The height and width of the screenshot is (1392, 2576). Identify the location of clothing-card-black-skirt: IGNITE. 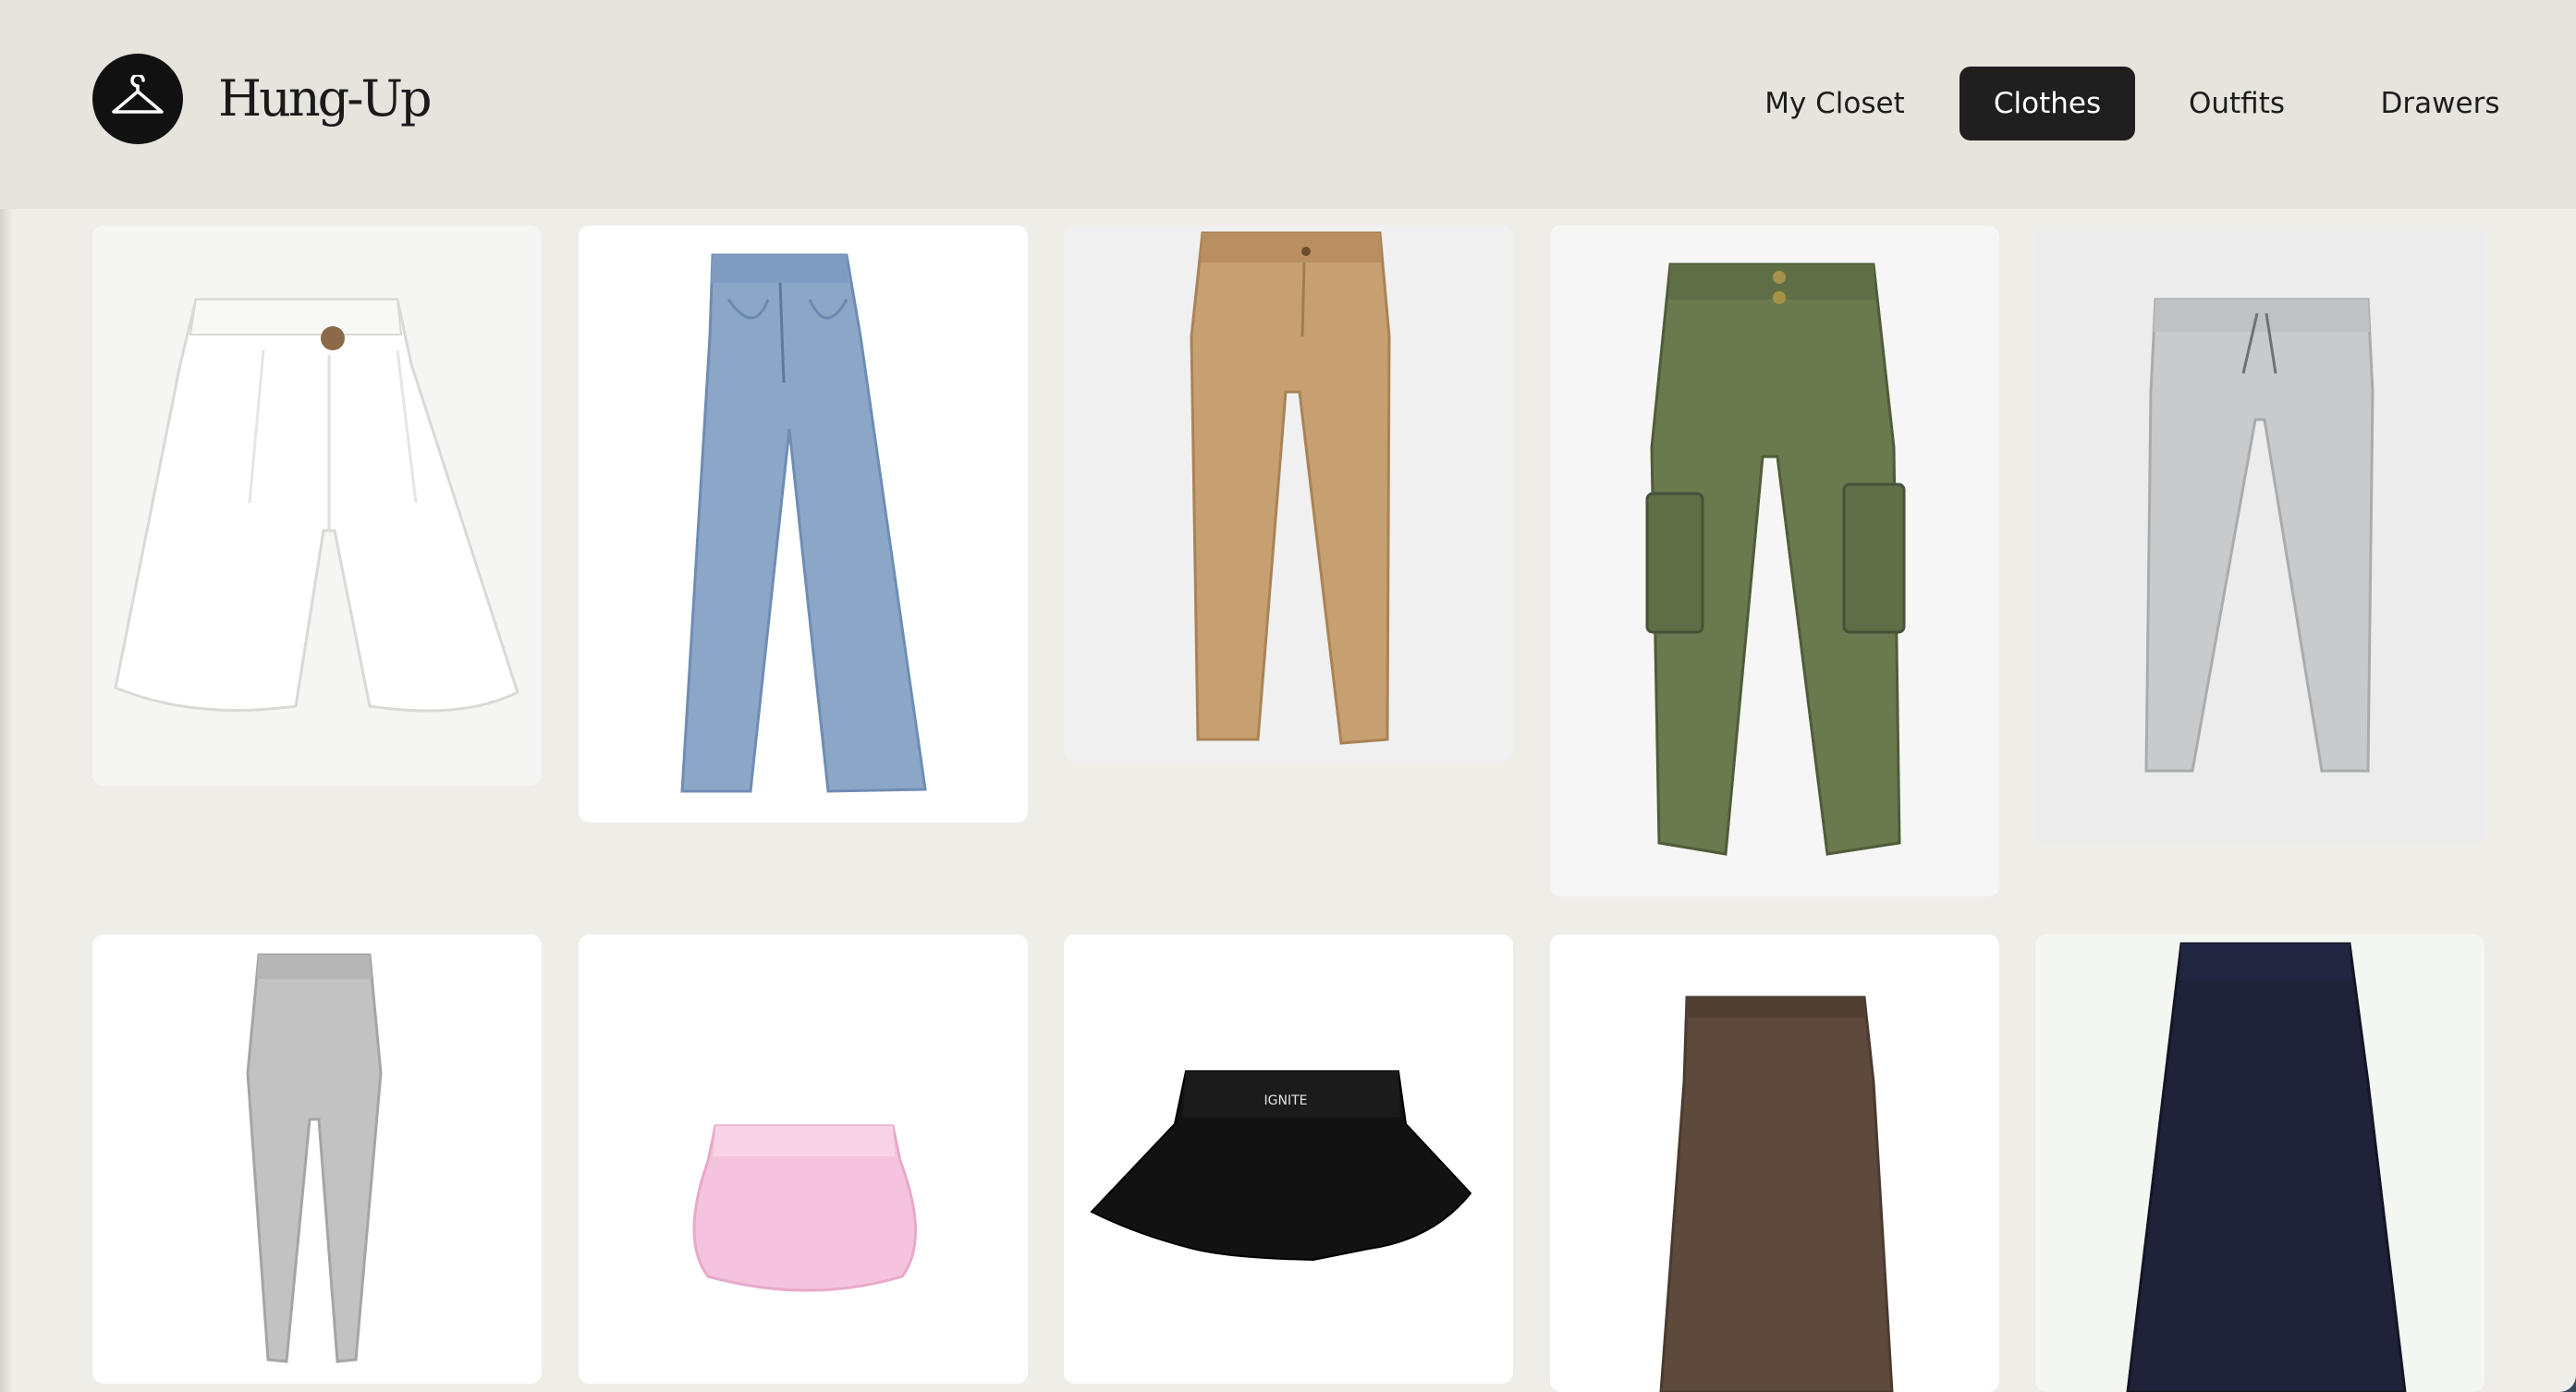
(1288, 1159).